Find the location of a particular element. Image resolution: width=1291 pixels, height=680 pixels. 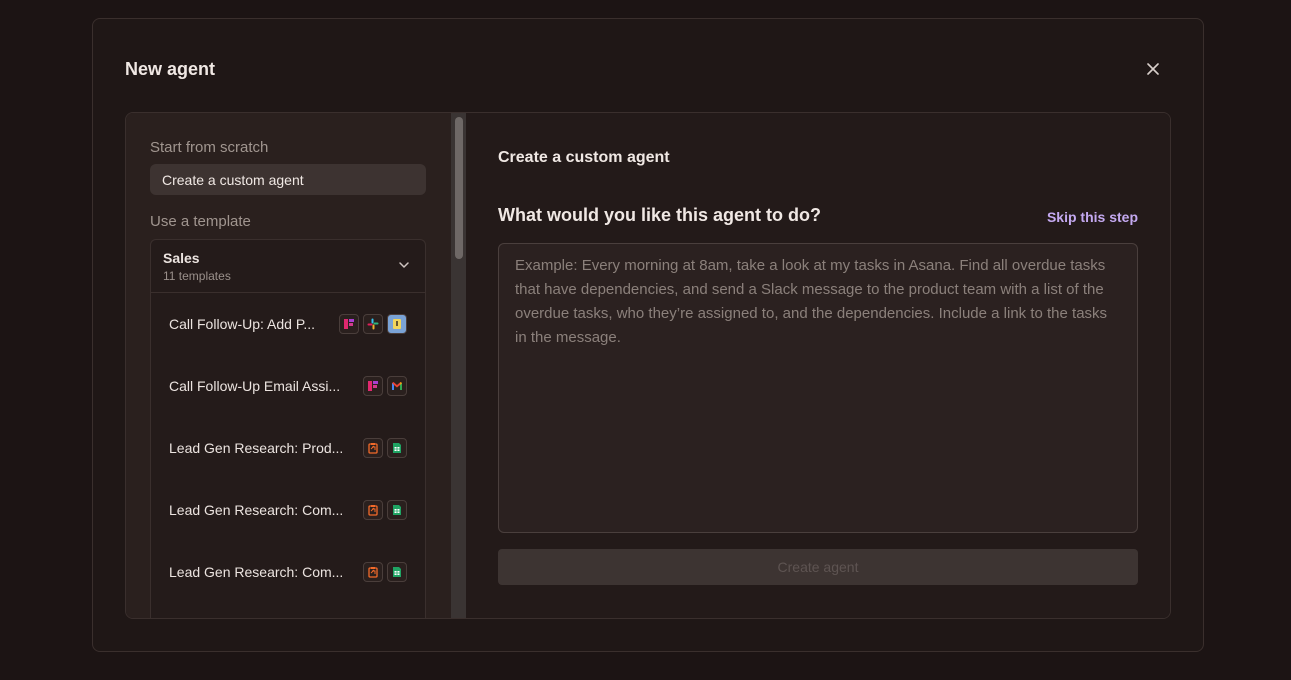

close-button is located at coordinates (1153, 69).